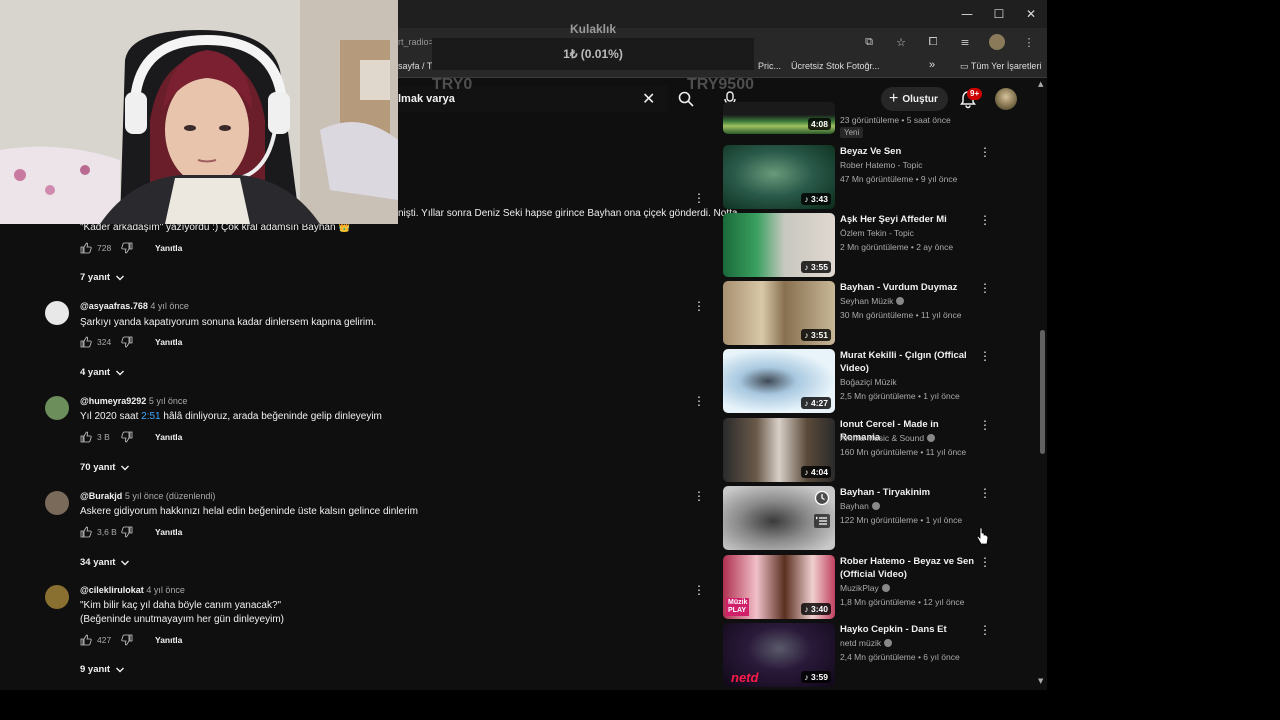 This screenshot has width=1280, height=720. Describe the element at coordinates (901, 42) in the screenshot. I see `bookmark-star-icon: ☆` at that location.